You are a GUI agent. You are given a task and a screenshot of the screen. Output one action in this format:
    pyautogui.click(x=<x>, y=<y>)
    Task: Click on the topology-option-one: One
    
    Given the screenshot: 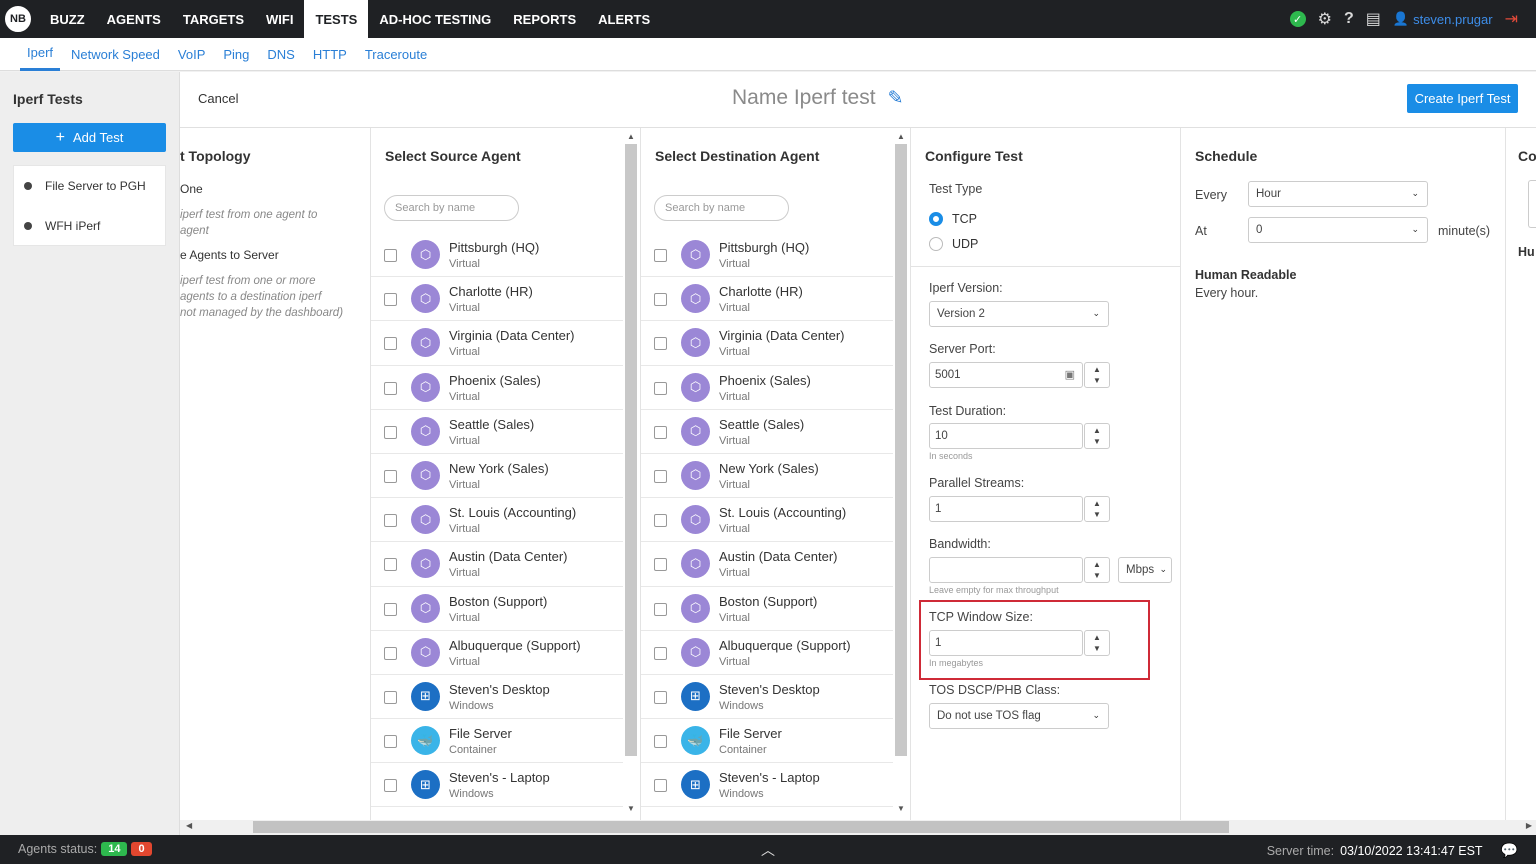 What is the action you would take?
    pyautogui.click(x=191, y=189)
    